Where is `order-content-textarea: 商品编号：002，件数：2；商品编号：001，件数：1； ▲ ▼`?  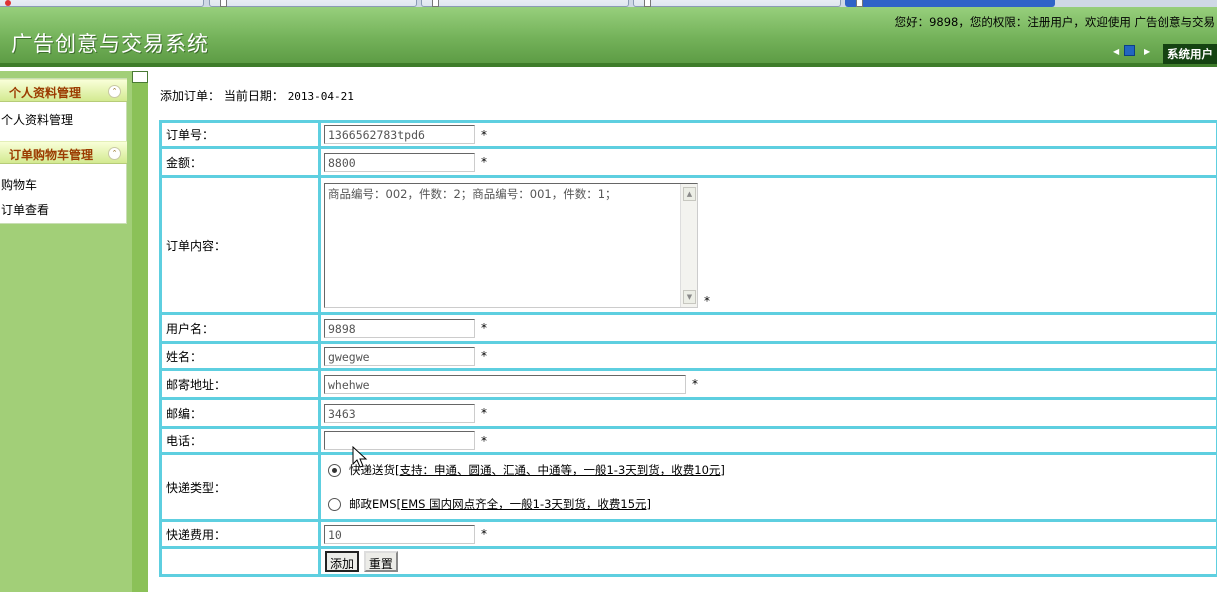 order-content-textarea: 商品编号：002，件数：2；商品编号：001，件数：1； ▲ ▼ is located at coordinates (511, 245).